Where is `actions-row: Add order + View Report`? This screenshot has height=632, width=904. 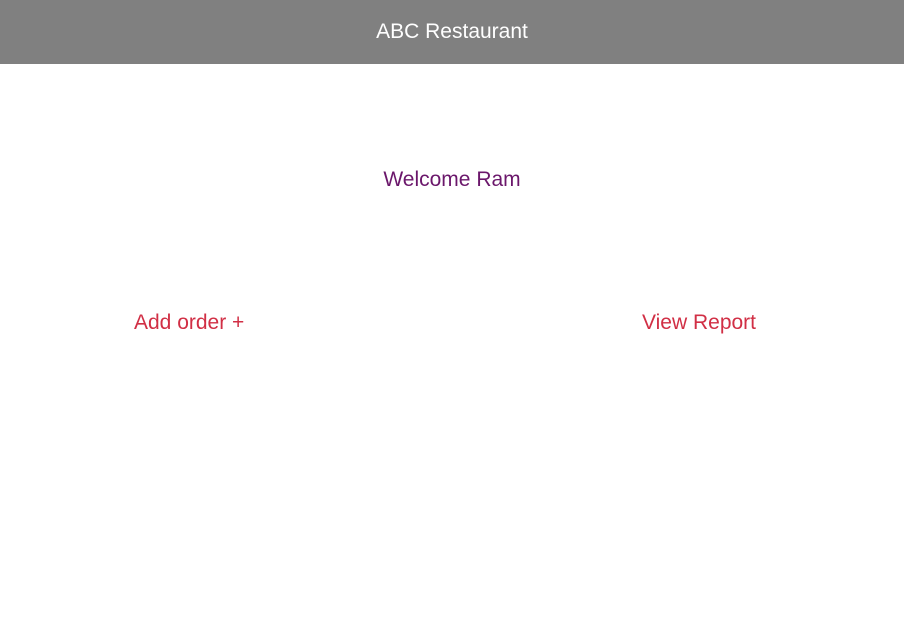
actions-row: Add order + View Report is located at coordinates (452, 323).